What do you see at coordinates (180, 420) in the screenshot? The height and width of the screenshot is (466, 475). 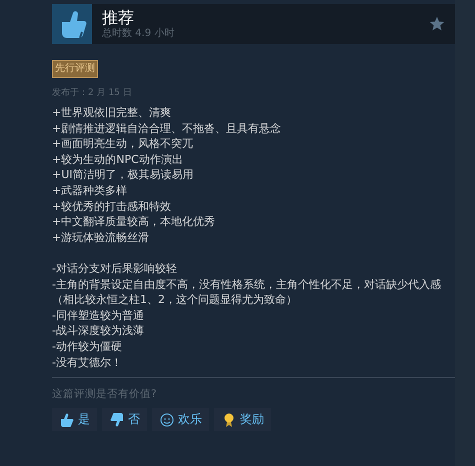 I see `funny-button: 欢乐` at bounding box center [180, 420].